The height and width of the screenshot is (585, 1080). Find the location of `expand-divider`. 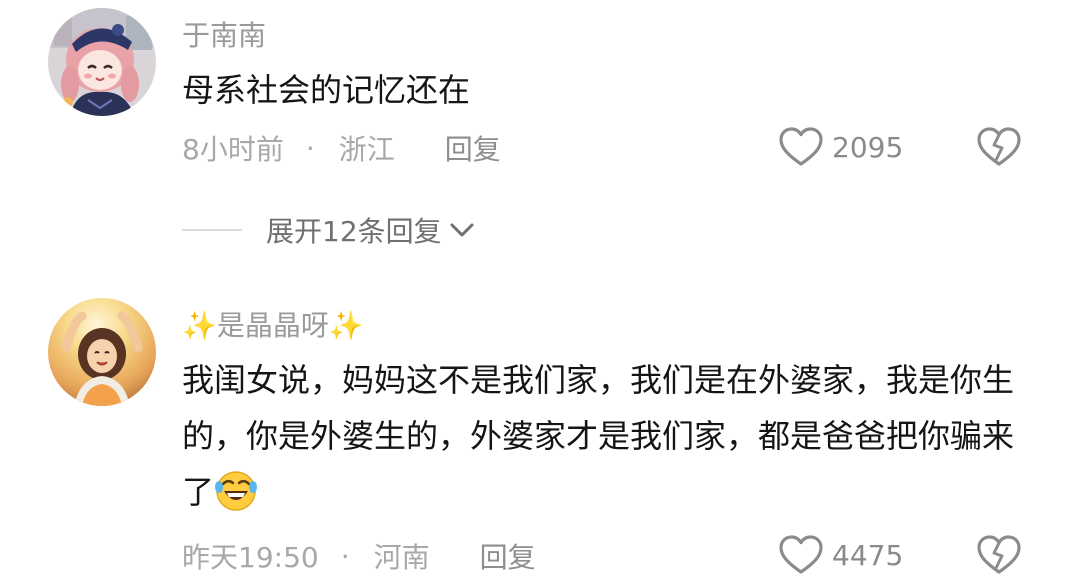

expand-divider is located at coordinates (212, 230).